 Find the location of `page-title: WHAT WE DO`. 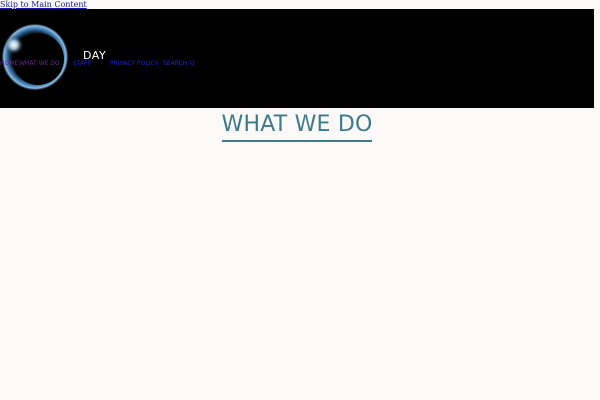

page-title: WHAT WE DO is located at coordinates (297, 126).